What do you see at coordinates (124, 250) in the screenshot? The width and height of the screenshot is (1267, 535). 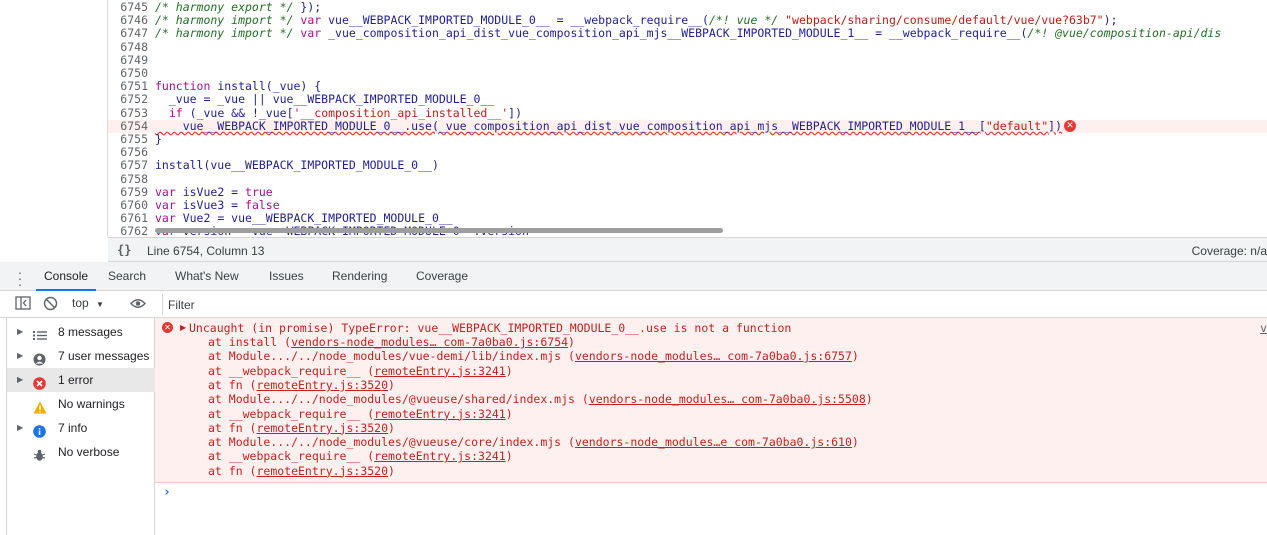 I see `pretty-print-button: {}` at bounding box center [124, 250].